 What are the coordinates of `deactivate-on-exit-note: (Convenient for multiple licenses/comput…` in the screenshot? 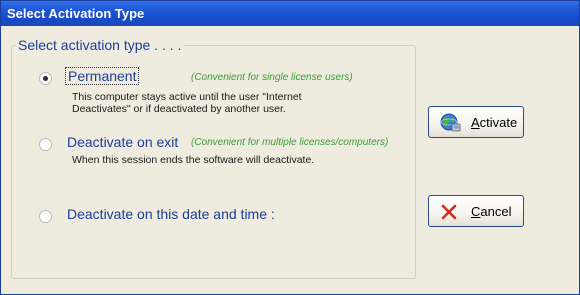 It's located at (290, 142).